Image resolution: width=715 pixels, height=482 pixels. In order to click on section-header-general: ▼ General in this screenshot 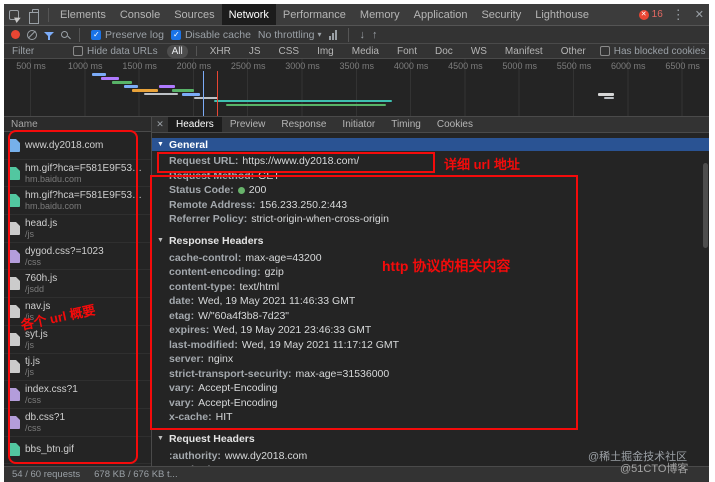, I will do `click(430, 144)`.